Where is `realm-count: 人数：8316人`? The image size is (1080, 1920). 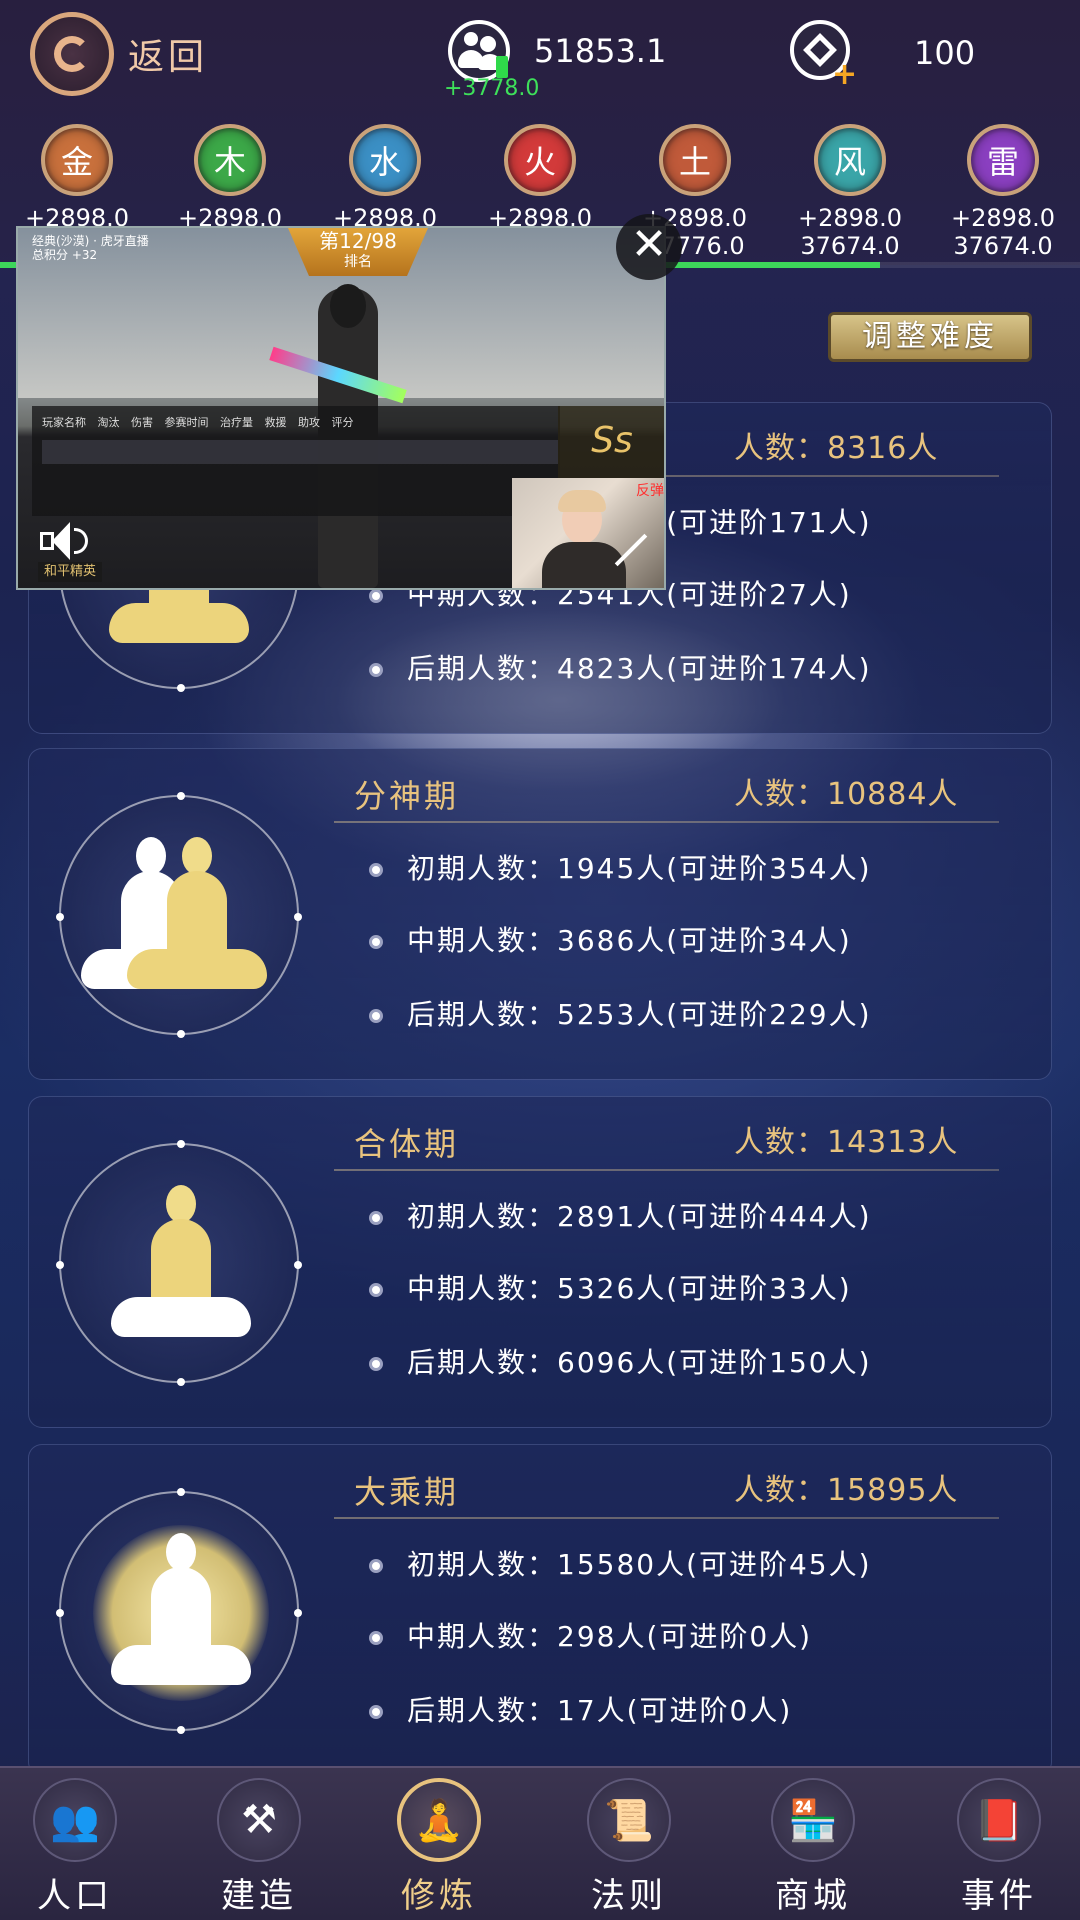
realm-count: 人数：8316人 is located at coordinates (836, 448).